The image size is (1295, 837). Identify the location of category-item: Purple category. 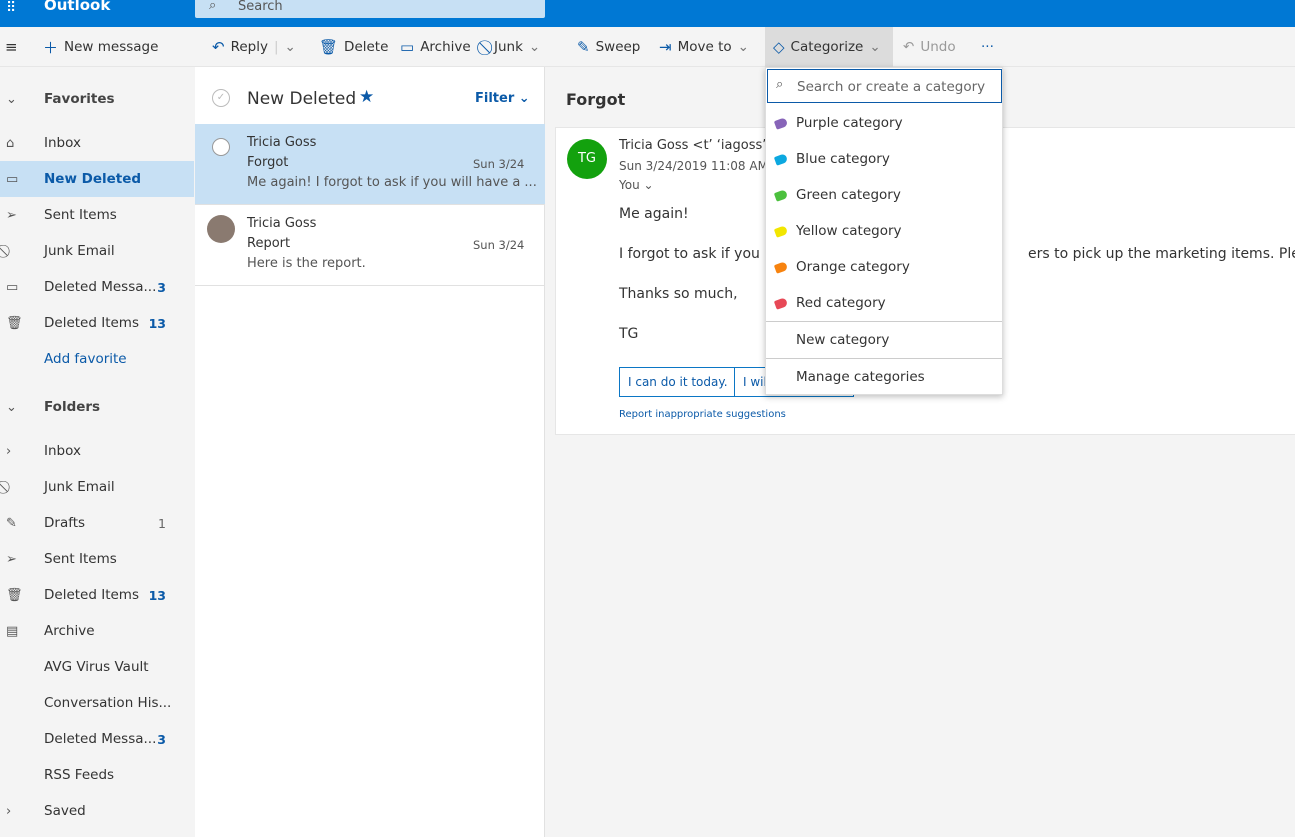
(884, 123).